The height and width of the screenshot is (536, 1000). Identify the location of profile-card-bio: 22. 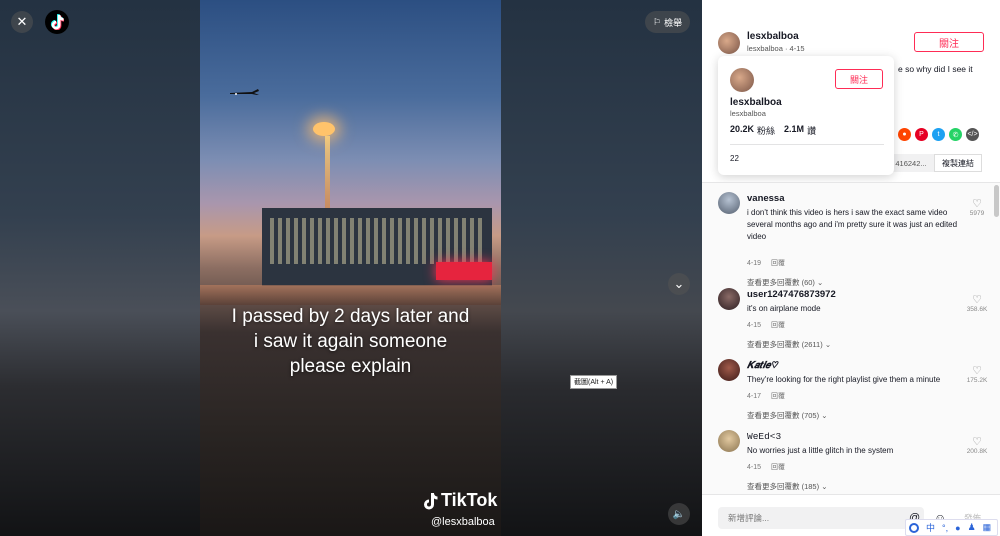
(734, 158).